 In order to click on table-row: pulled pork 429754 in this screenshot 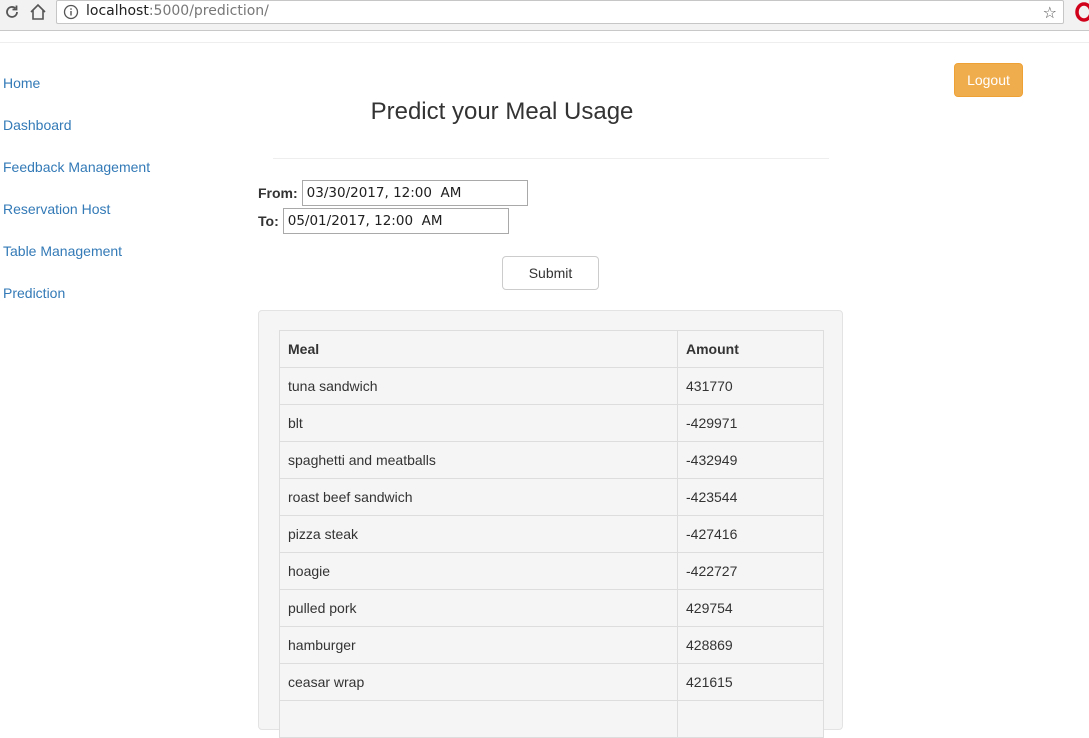, I will do `click(551, 608)`.